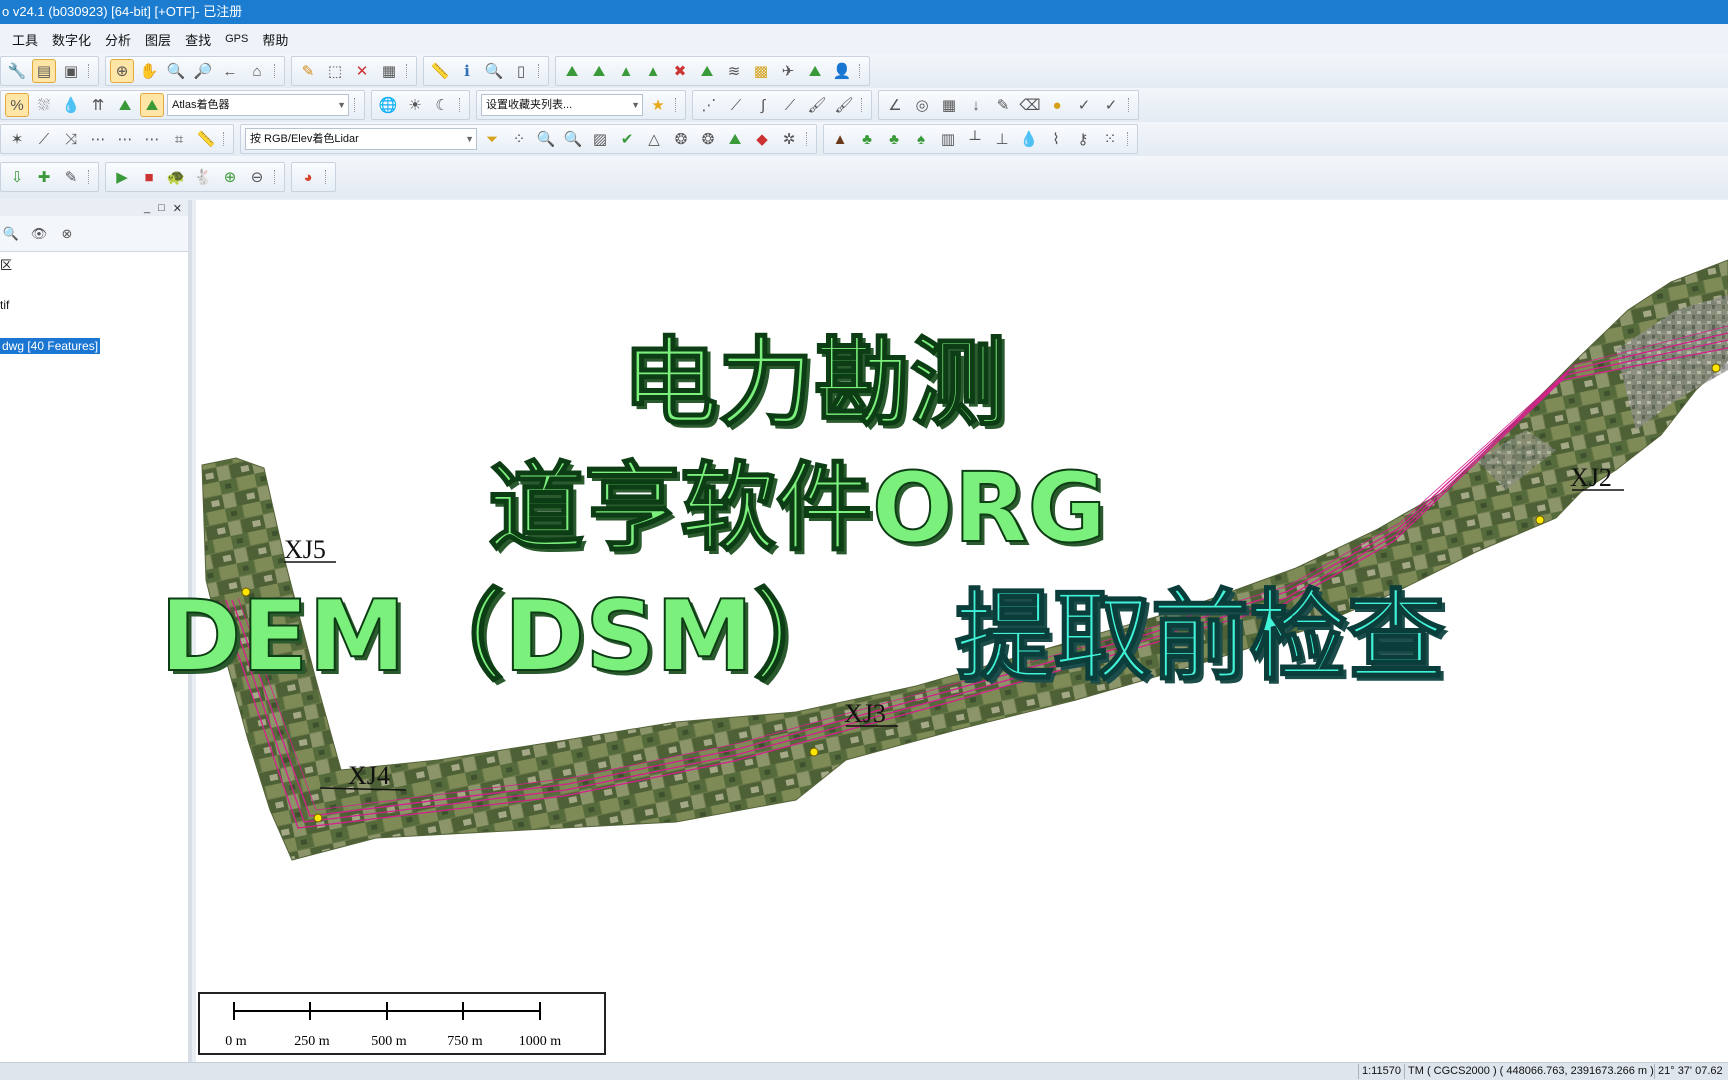 This screenshot has height=1080, width=1728. I want to click on layer-item: dwg [40 Features], so click(50, 346).